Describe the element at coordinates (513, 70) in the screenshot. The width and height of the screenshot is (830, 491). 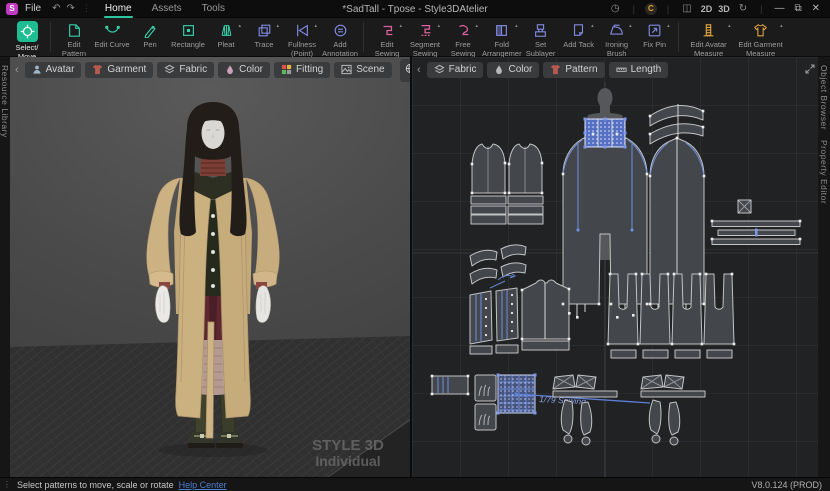
I see `tab-color-2d: Color` at that location.